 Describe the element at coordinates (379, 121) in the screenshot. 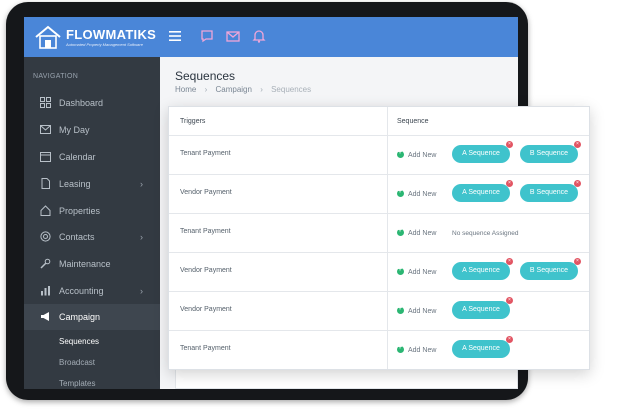

I see `table-header: Triggers Sequence` at that location.